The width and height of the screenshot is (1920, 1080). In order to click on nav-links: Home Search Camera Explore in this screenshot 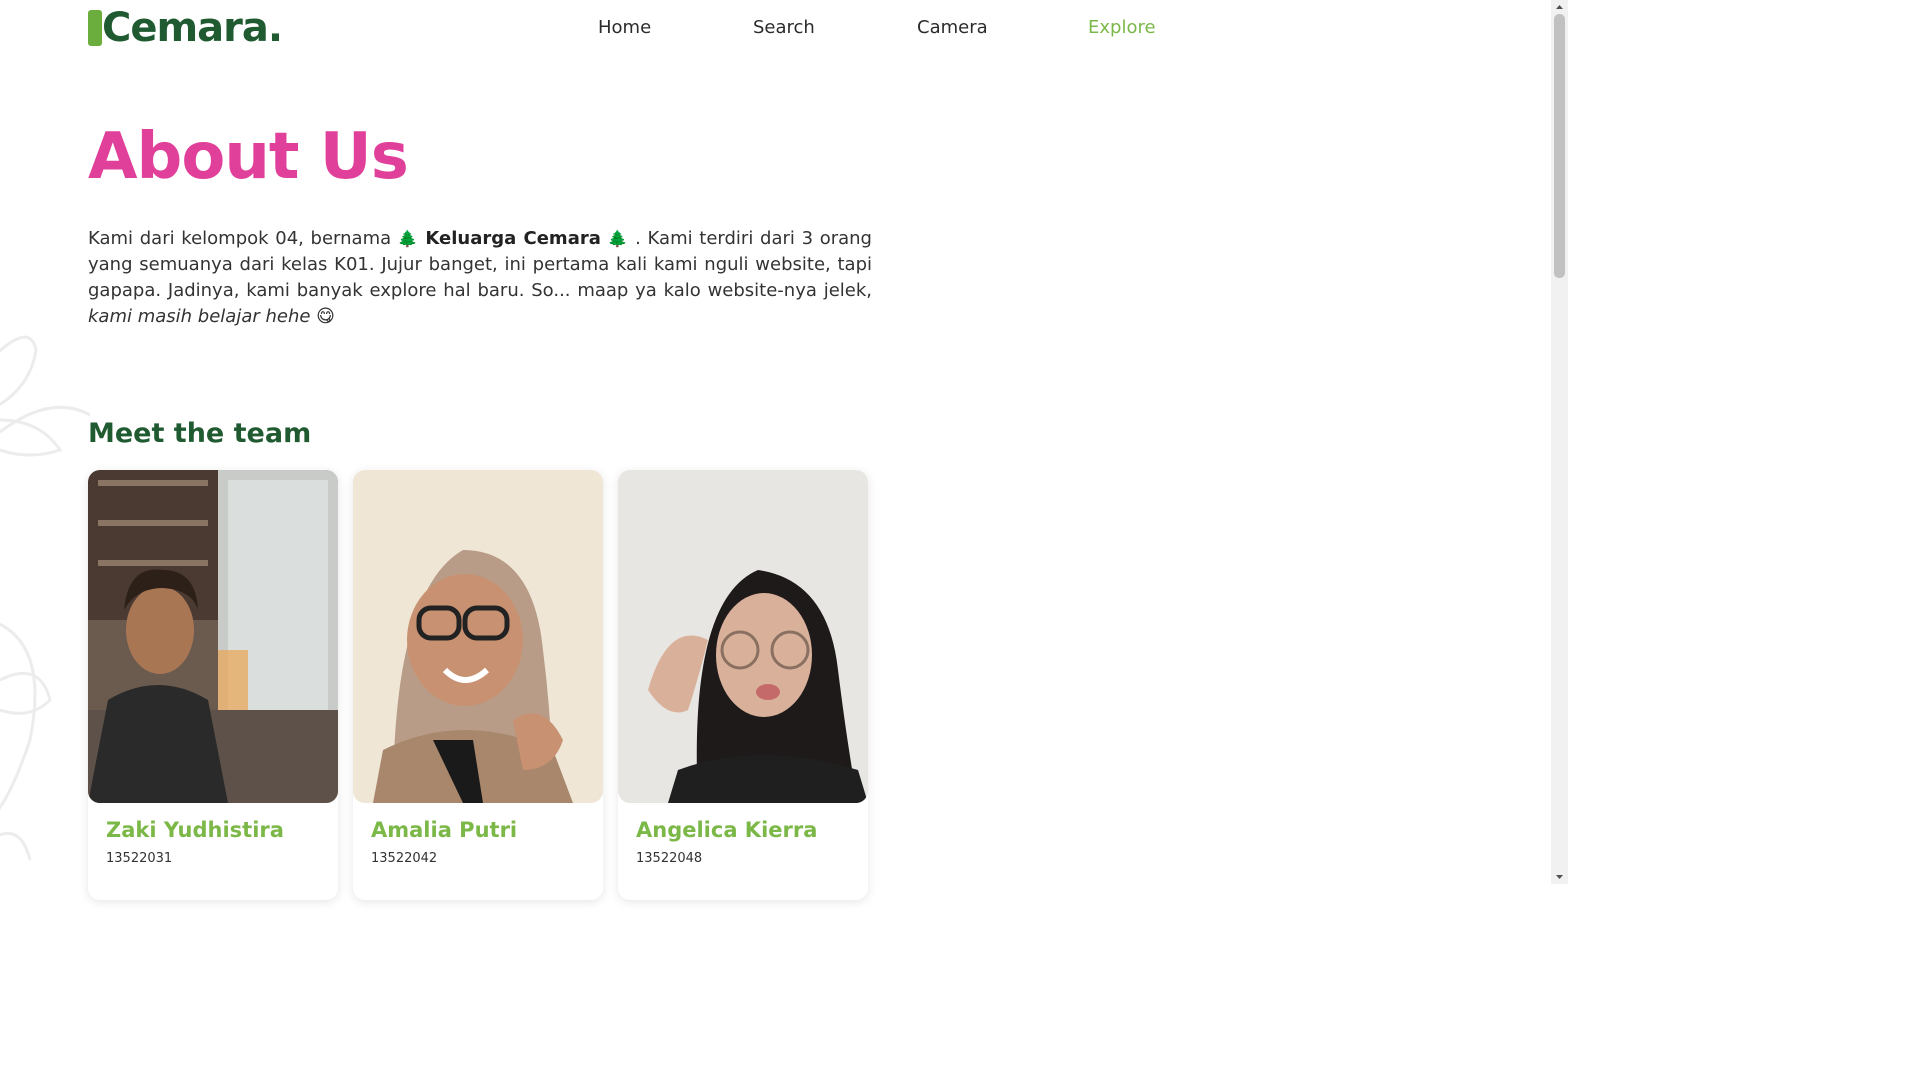, I will do `click(775, 29)`.